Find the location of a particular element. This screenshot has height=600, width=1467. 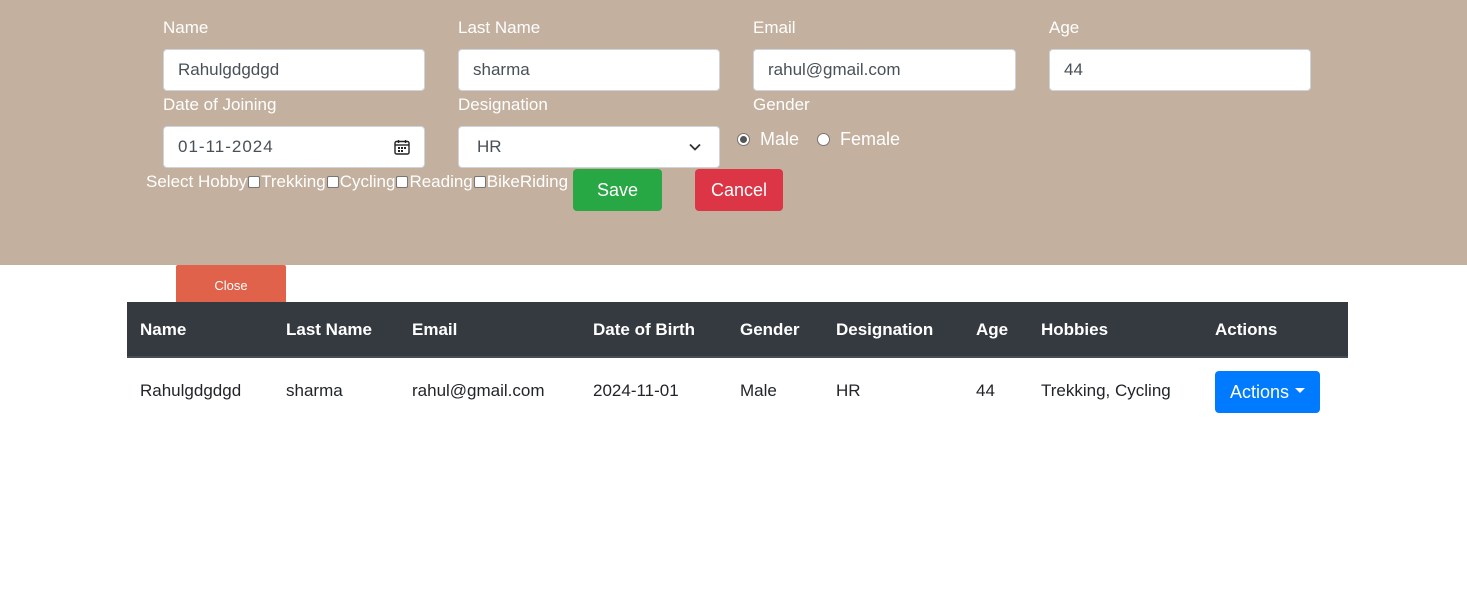

name-input is located at coordinates (294, 70).